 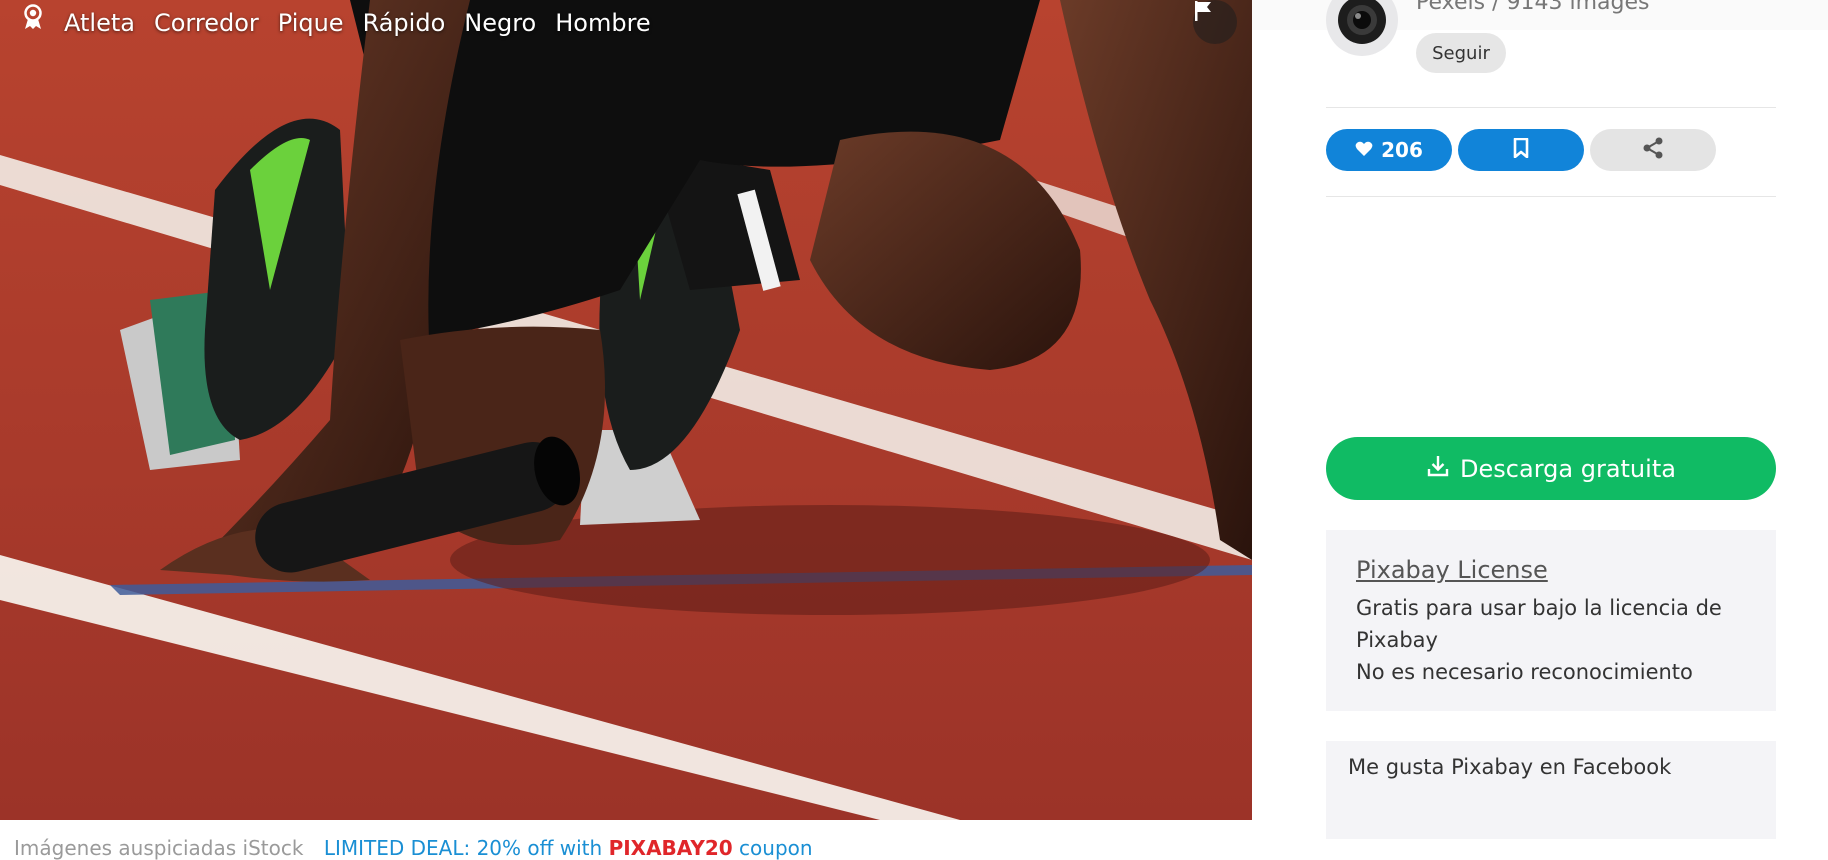 I want to click on tag-rapido: Rápido, so click(x=404, y=23).